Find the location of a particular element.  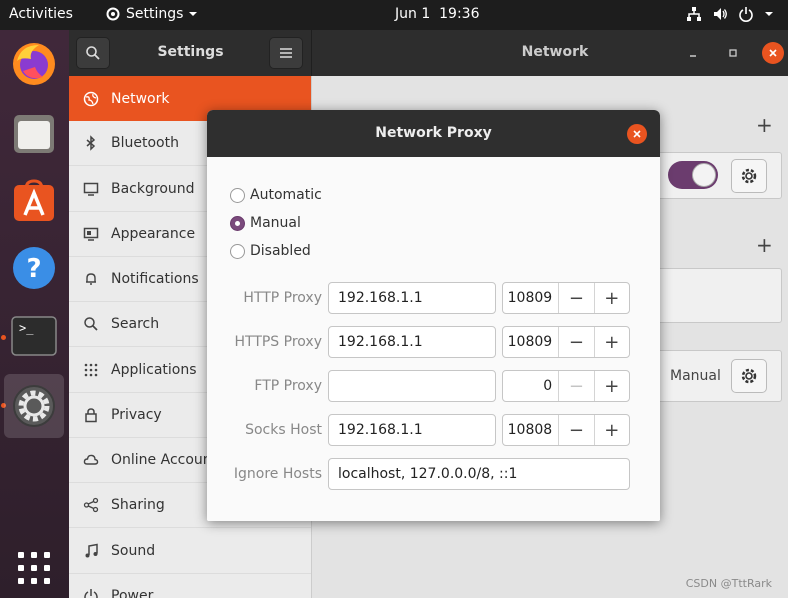

socks-host-label: Socks Host is located at coordinates (283, 430).